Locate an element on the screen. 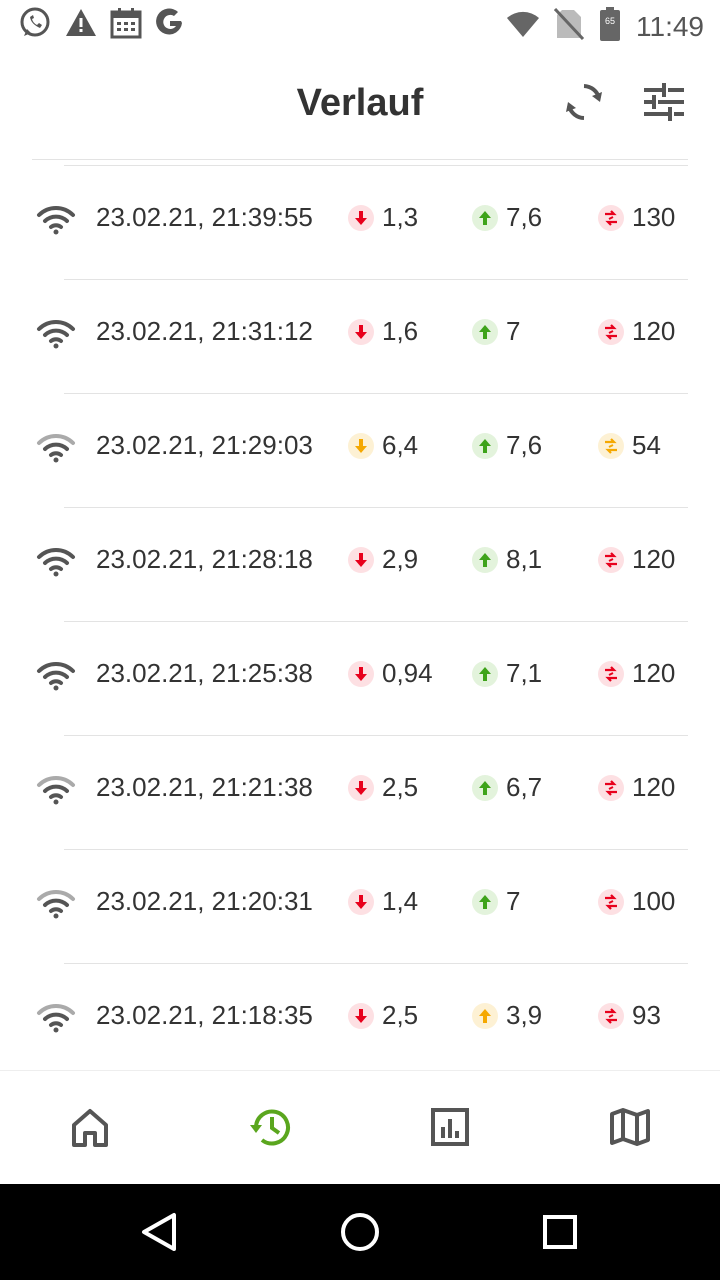 This screenshot has width=720, height=1280. page-title: Verlauf is located at coordinates (360, 103).